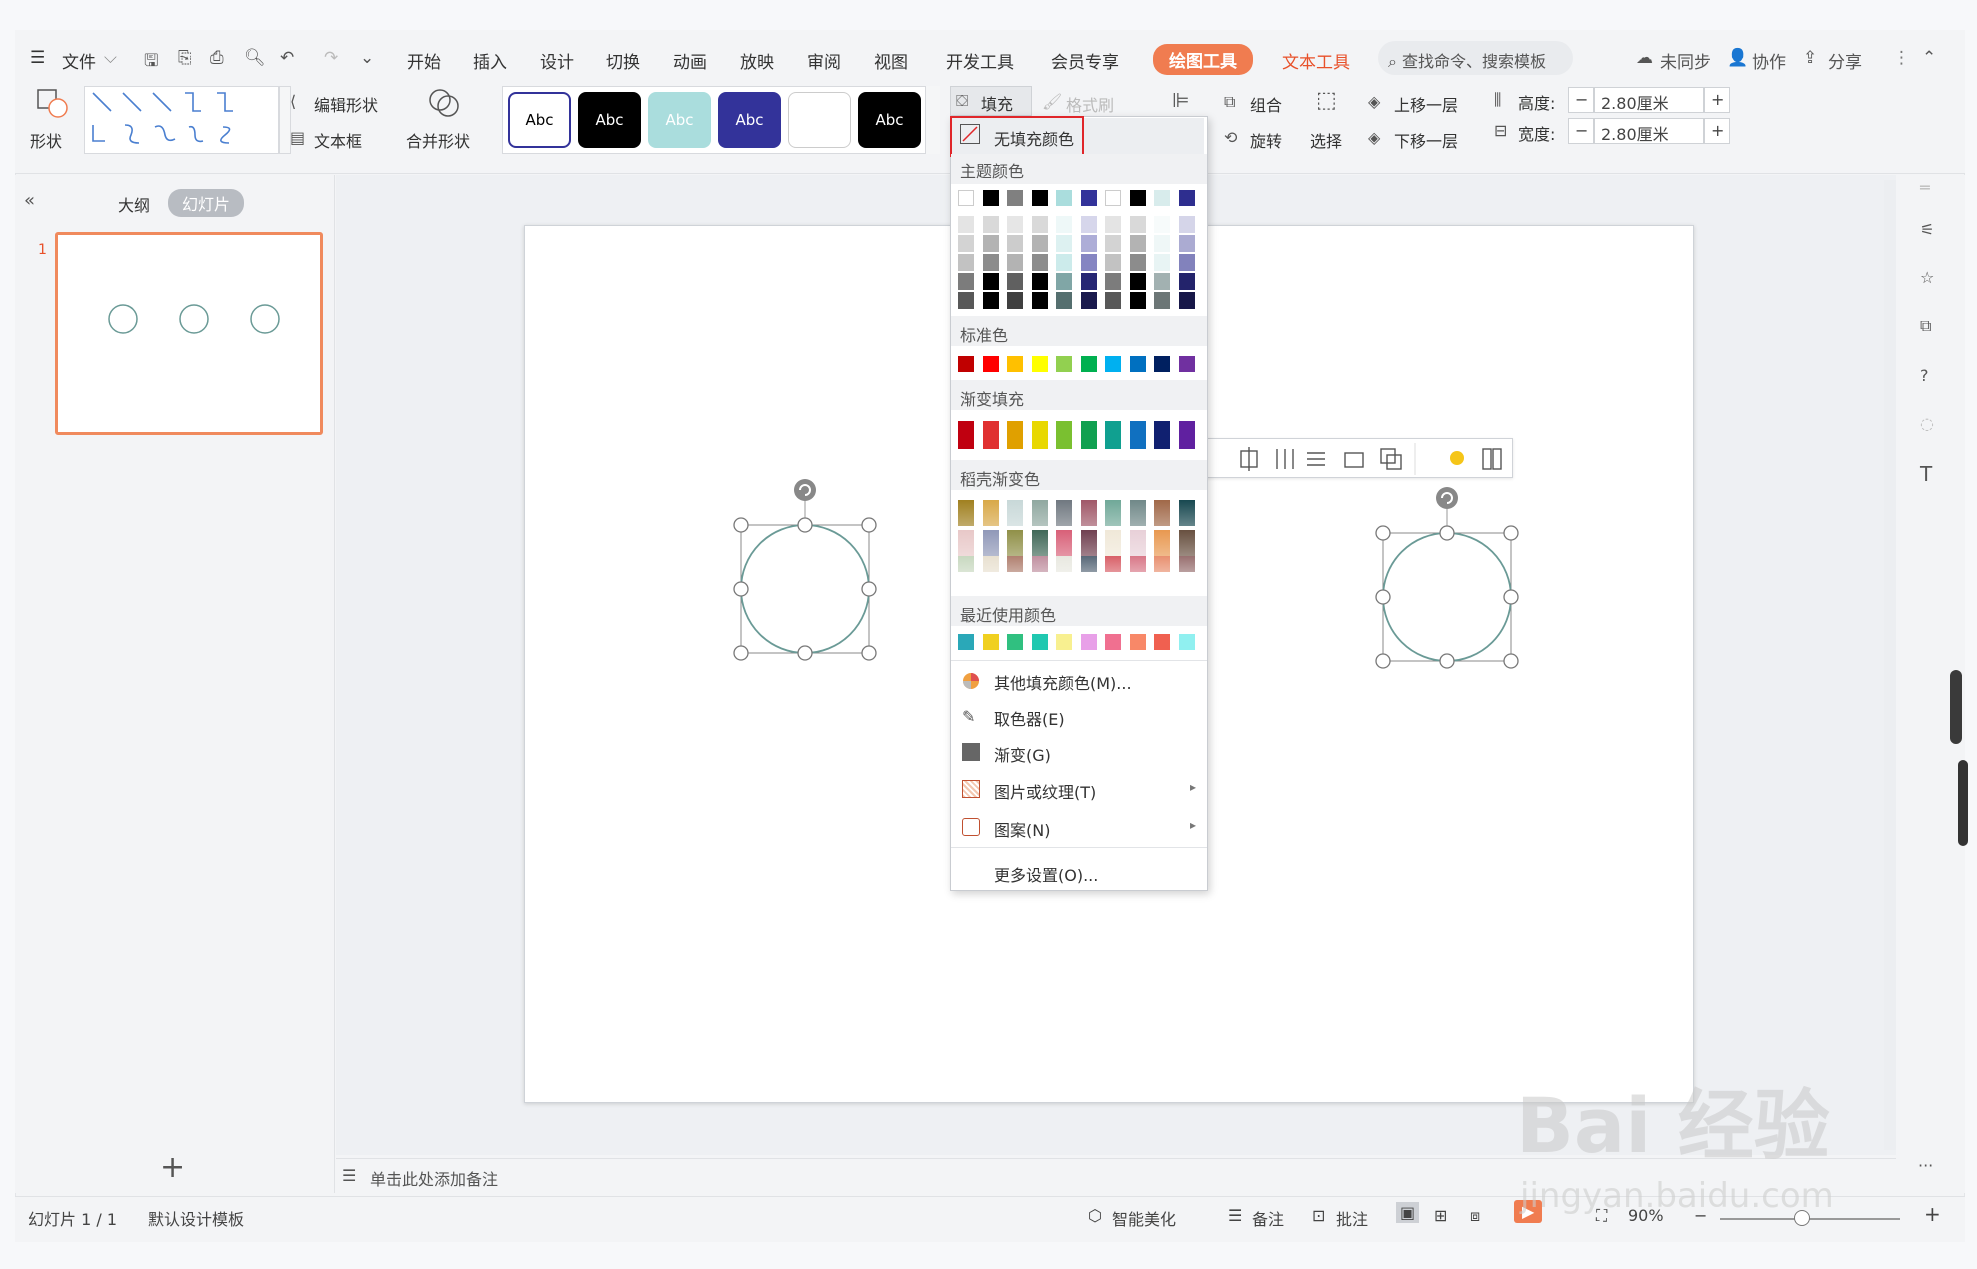 This screenshot has height=1269, width=1977. What do you see at coordinates (1927, 277) in the screenshot?
I see `star-icon: ☆` at bounding box center [1927, 277].